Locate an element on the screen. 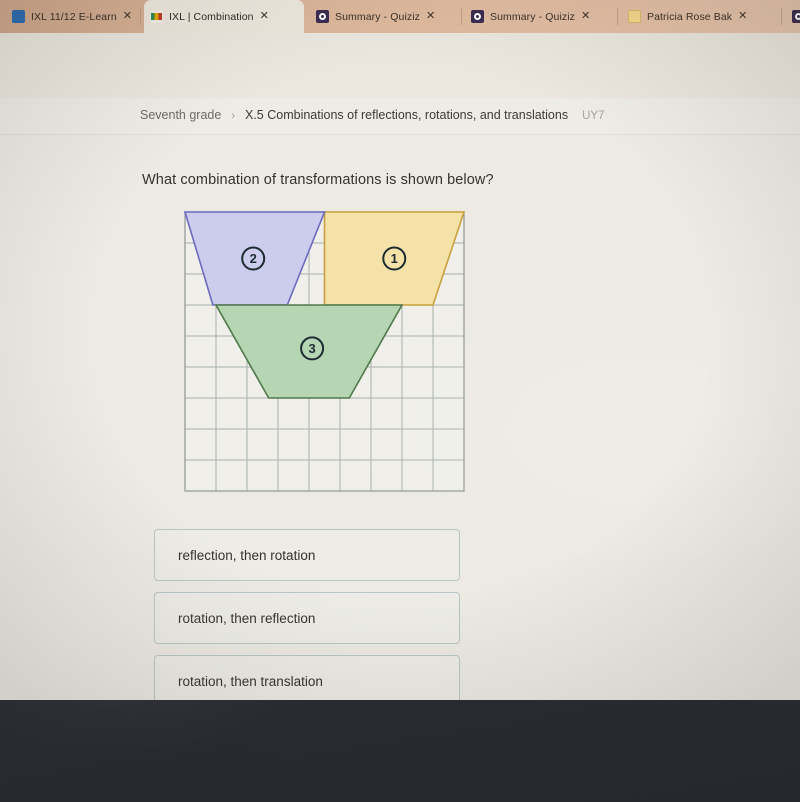 This screenshot has width=800, height=802. answer-choice-label: reflection, then rotation is located at coordinates (247, 555).